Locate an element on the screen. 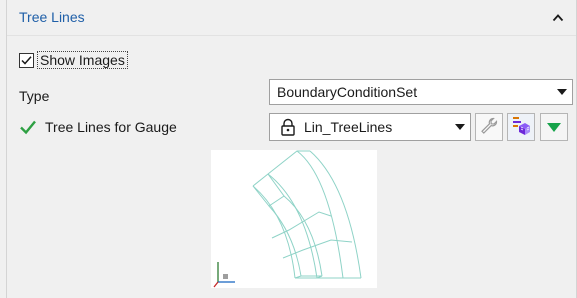 Image resolution: width=577 pixels, height=298 pixels. lock-icon is located at coordinates (288, 127).